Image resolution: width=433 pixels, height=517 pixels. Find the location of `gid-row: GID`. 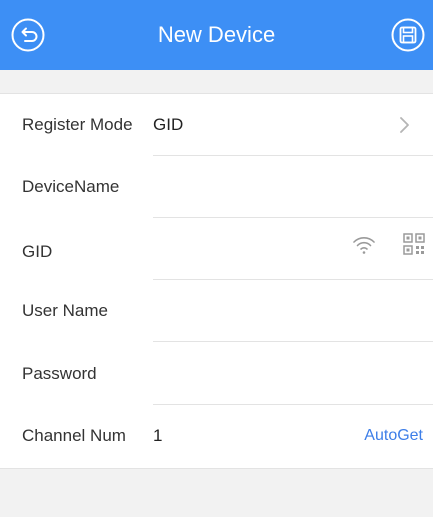

gid-row: GID is located at coordinates (216, 249).